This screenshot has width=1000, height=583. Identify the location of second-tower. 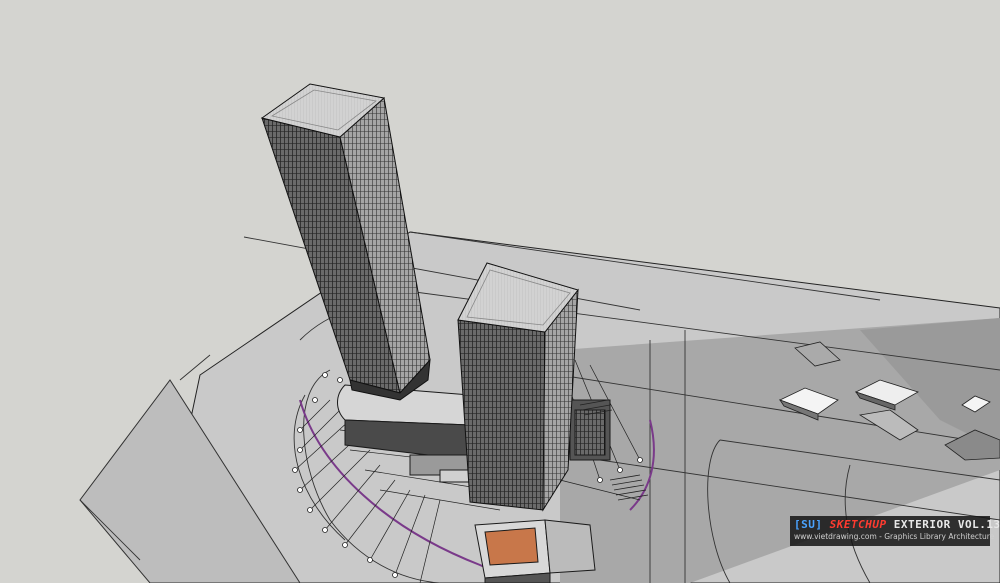
(518, 387).